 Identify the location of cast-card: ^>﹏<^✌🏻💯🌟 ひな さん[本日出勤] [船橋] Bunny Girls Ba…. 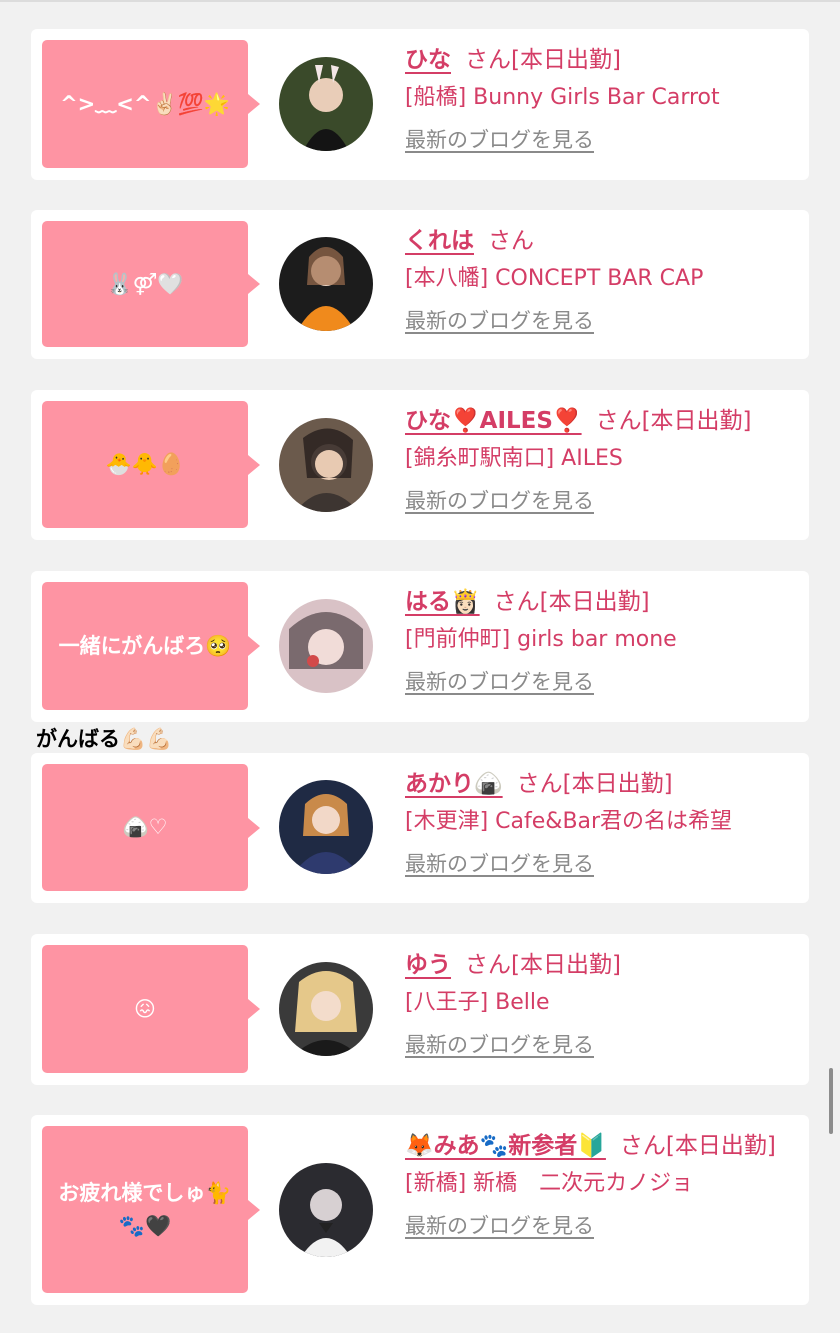
(420, 104).